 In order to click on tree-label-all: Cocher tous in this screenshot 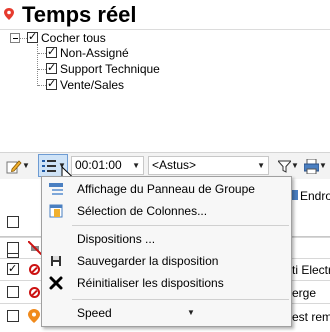, I will do `click(73, 38)`.